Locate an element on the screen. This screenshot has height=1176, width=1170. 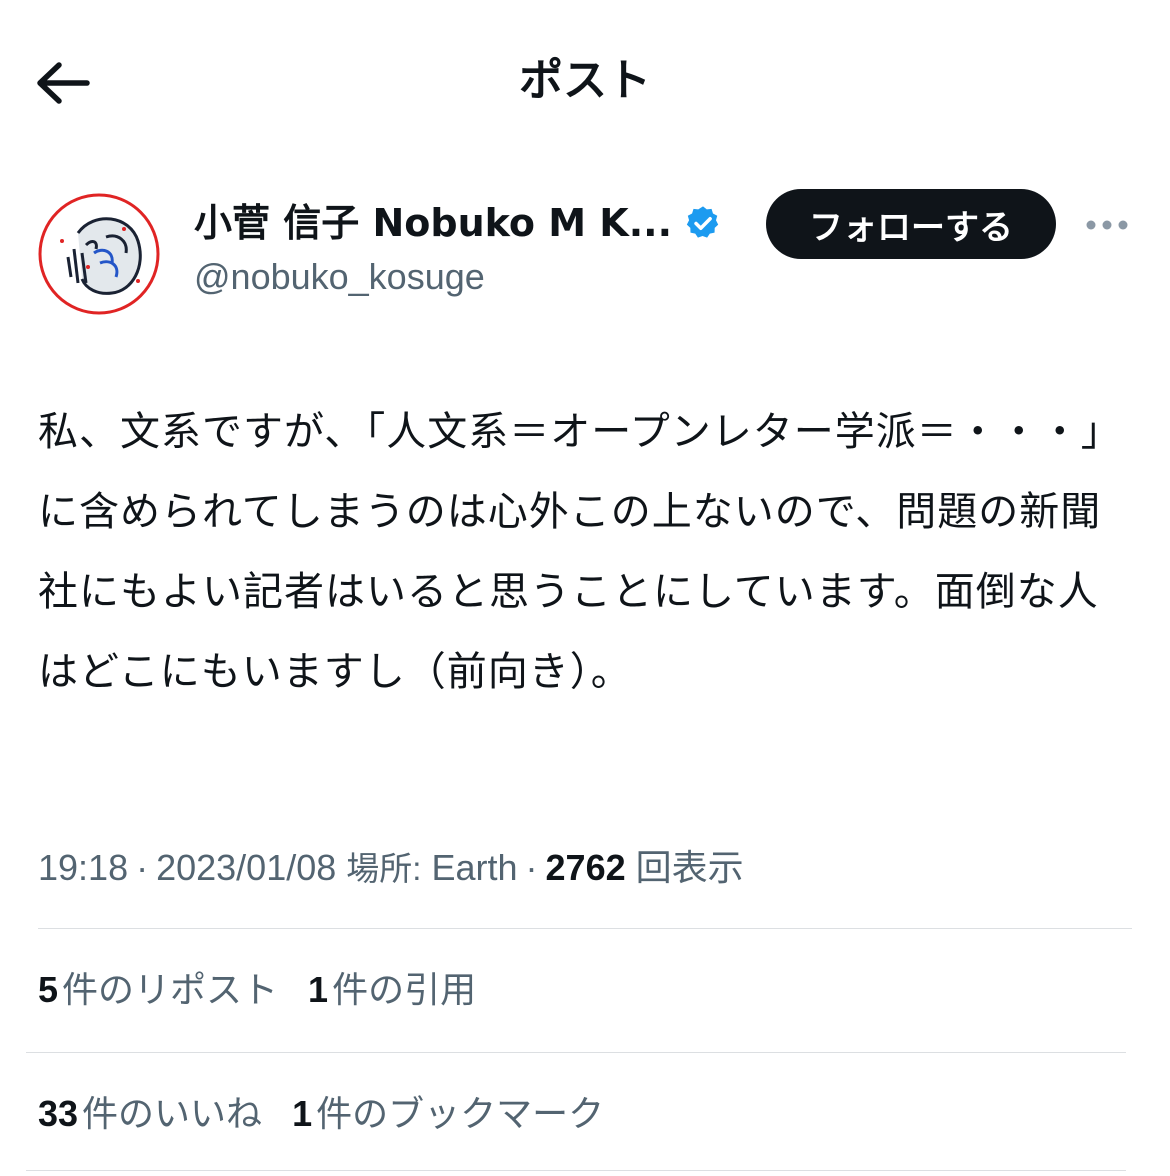
quotes-stat: 1 件の引用 is located at coordinates (392, 990).